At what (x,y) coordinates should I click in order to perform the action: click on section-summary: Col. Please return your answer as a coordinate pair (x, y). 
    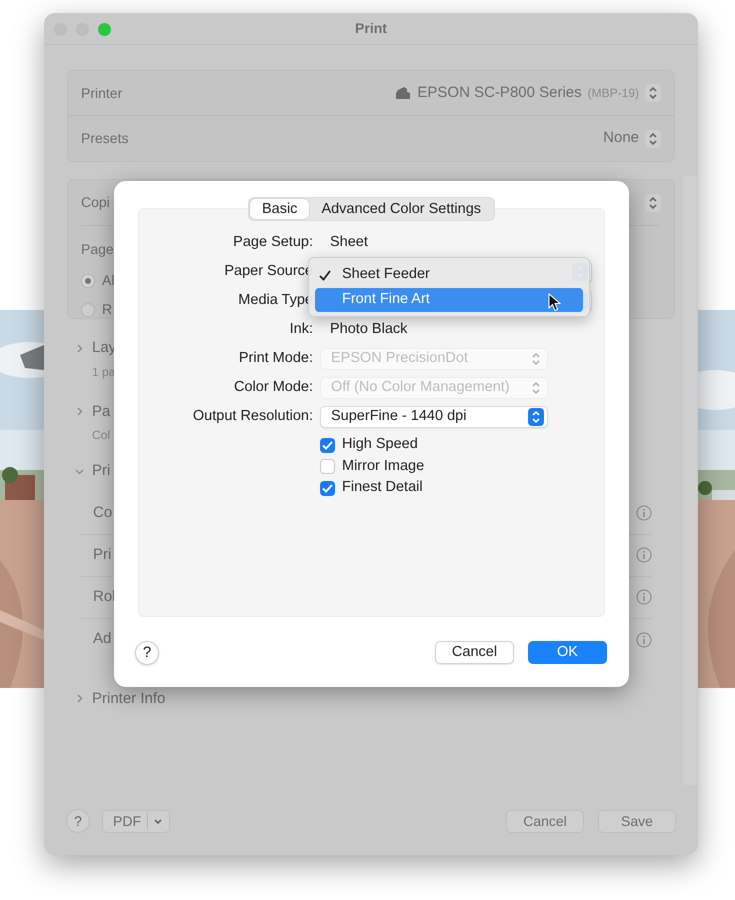
    Looking at the image, I should click on (100, 435).